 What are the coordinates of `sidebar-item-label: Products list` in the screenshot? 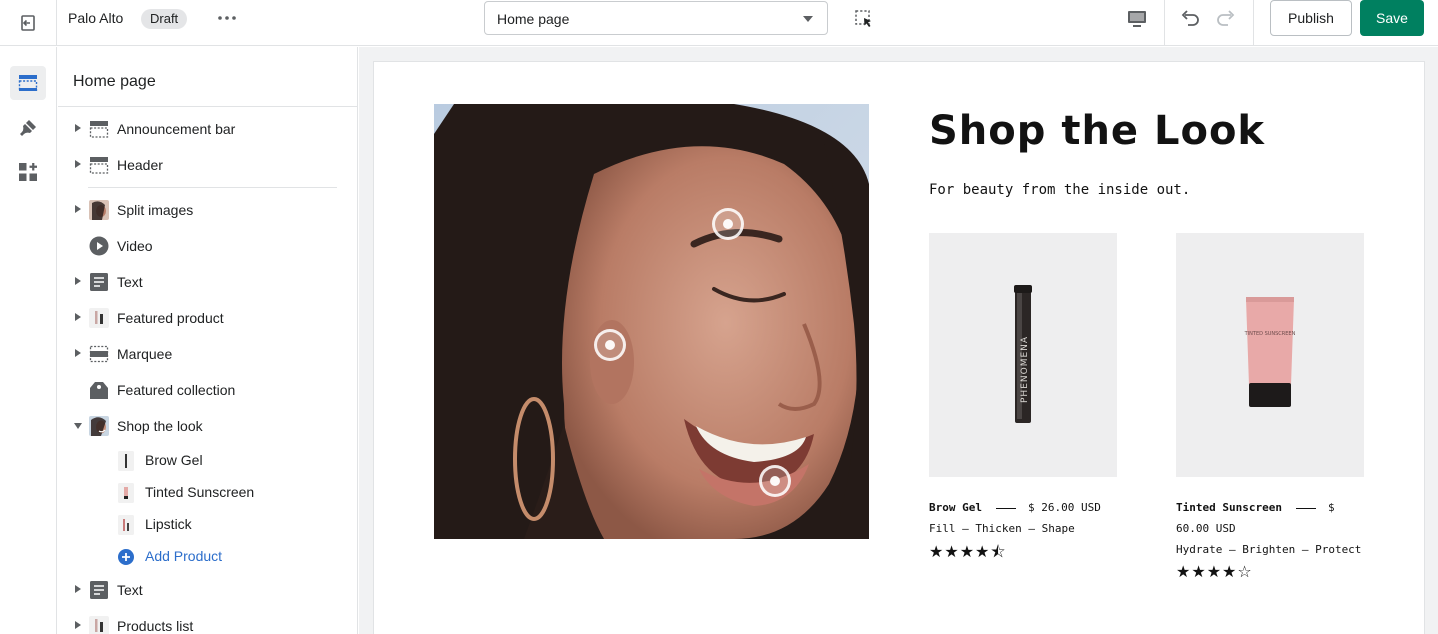 It's located at (155, 626).